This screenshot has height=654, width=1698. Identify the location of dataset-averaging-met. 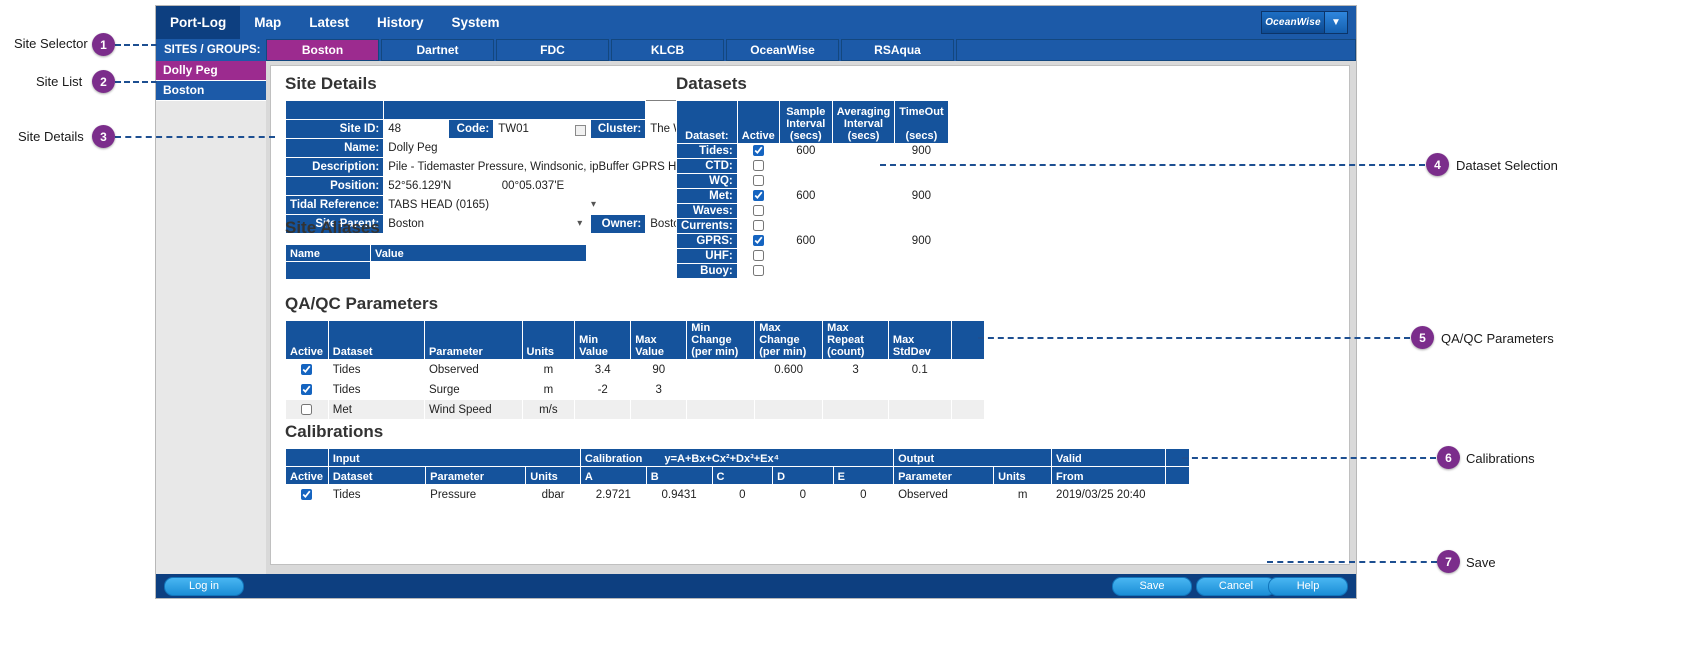
(863, 196).